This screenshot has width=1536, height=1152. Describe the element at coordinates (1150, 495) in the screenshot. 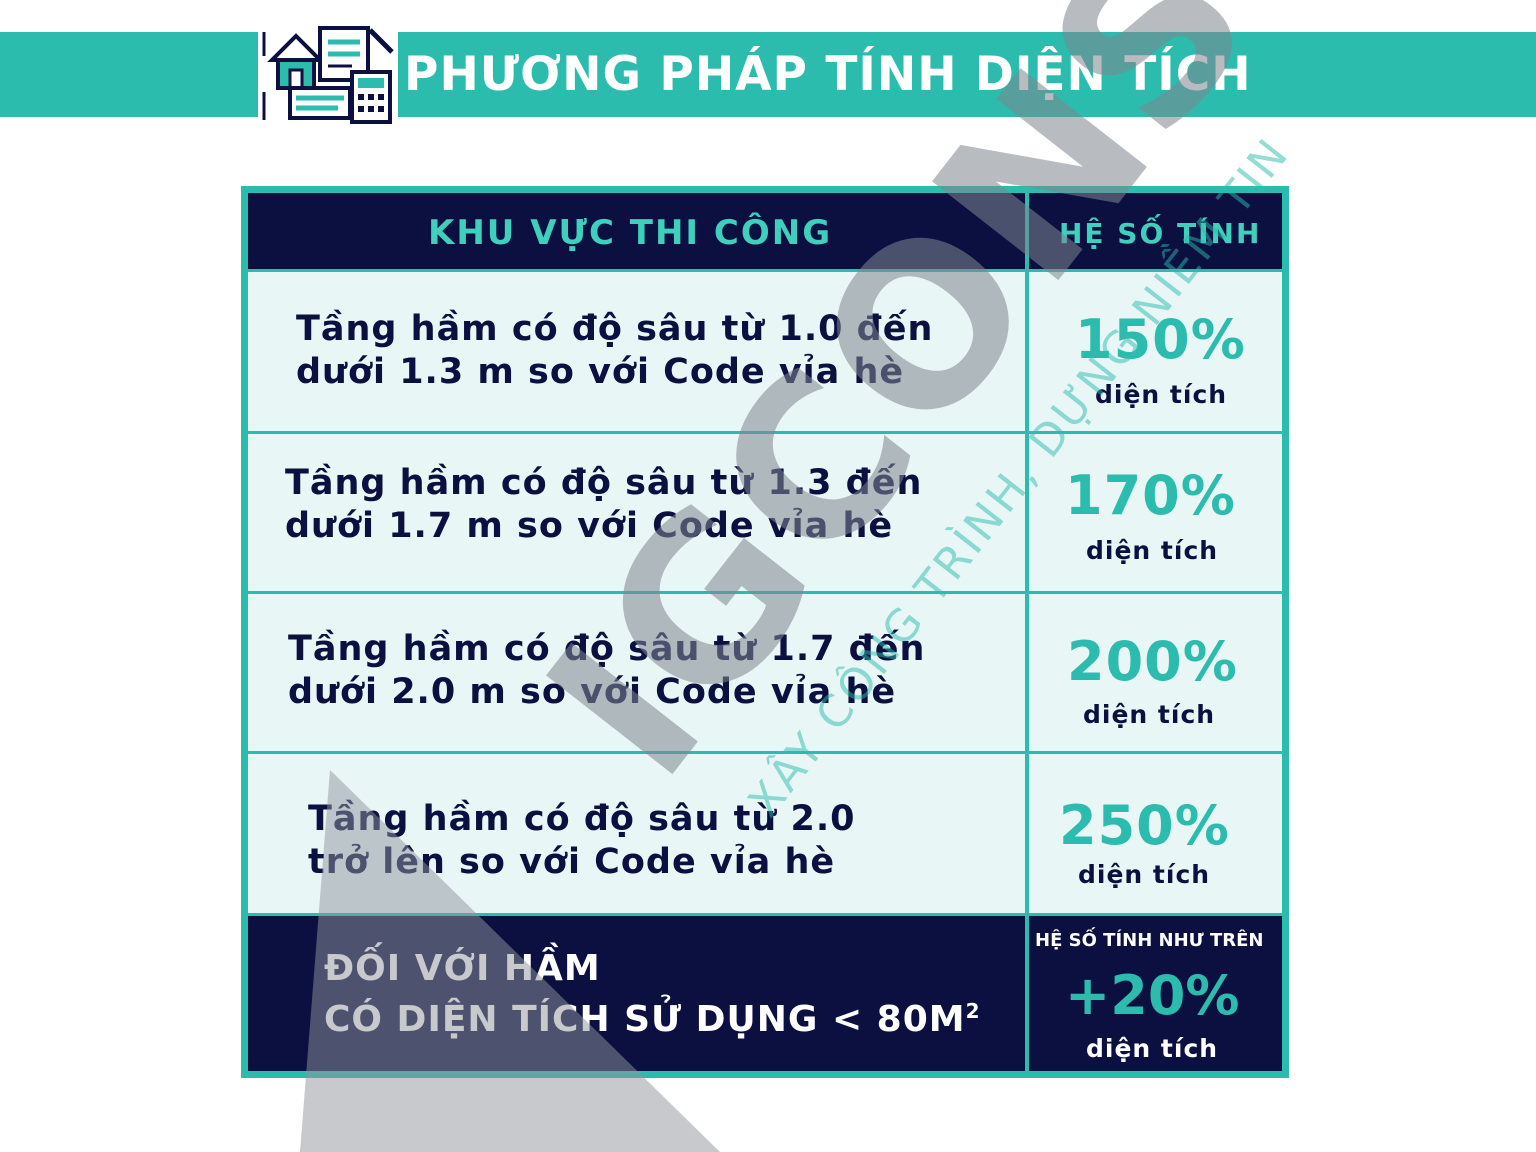

I see `coefficient-percent: 170%` at that location.